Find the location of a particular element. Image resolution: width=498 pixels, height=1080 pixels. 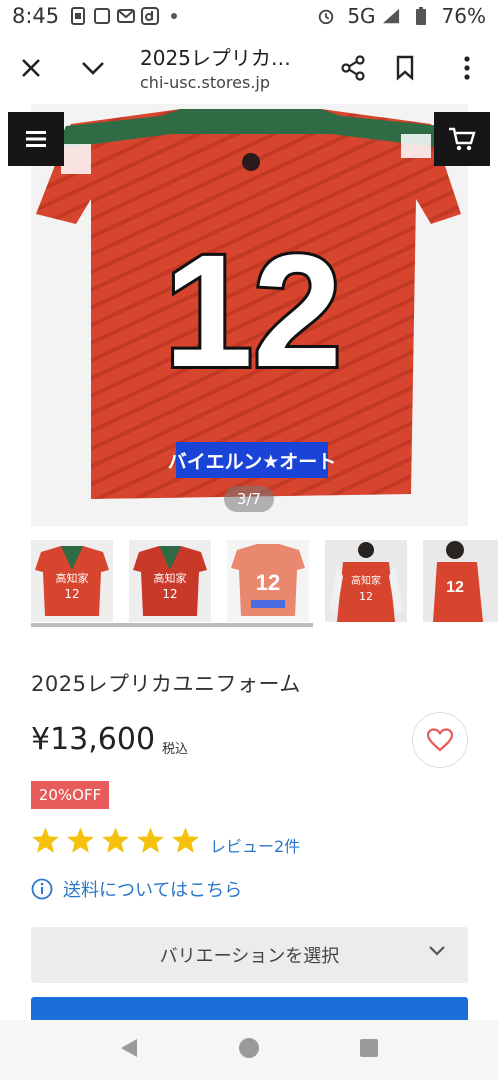

shipping-info-link: 送料についてはこちら is located at coordinates (136, 889).